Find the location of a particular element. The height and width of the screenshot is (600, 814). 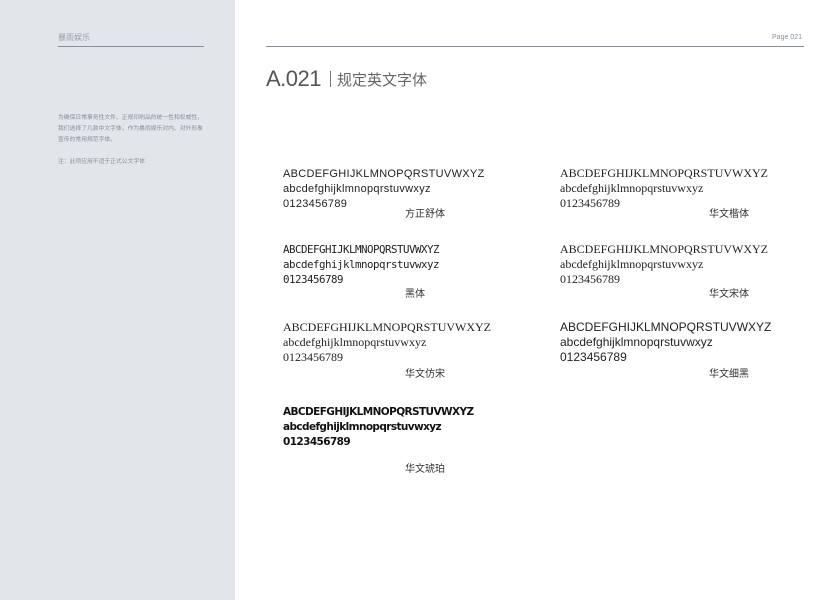

section-code: A.021 is located at coordinates (294, 78).